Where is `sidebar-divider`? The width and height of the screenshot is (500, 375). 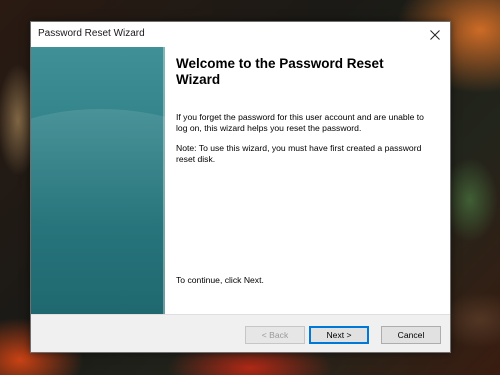 sidebar-divider is located at coordinates (164, 180).